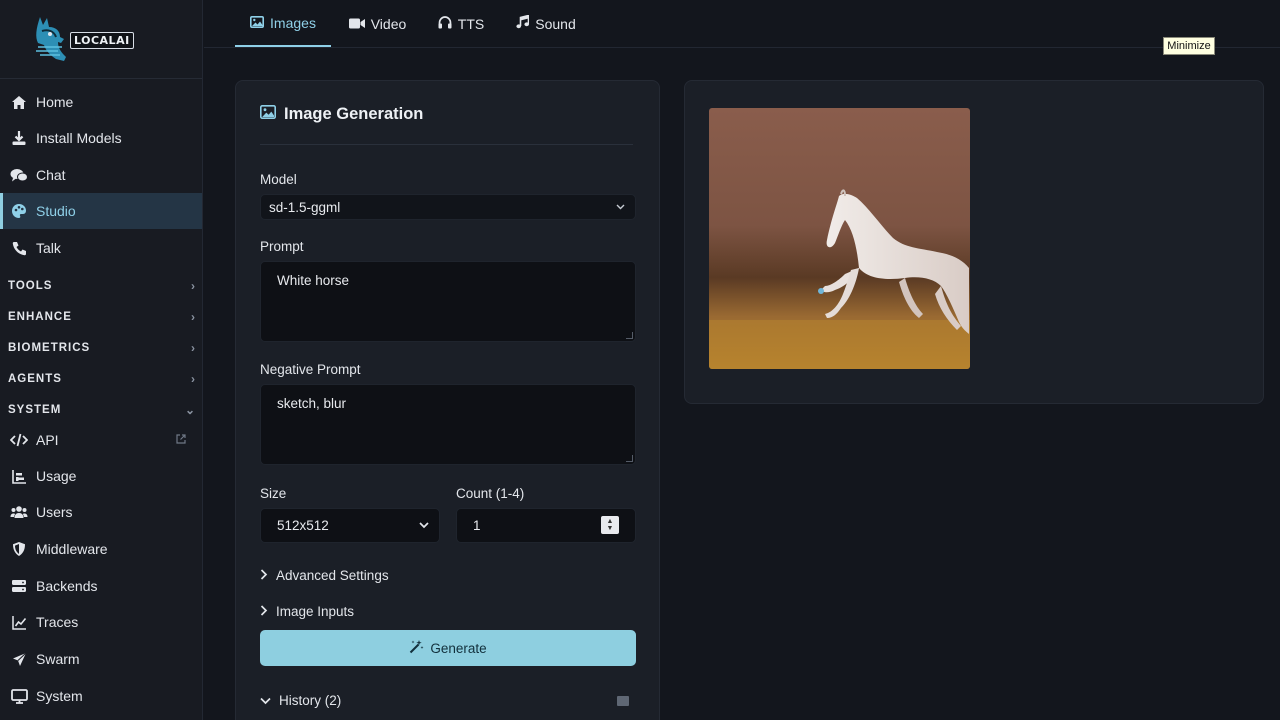 The image size is (1280, 720). I want to click on palette-icon, so click(19, 211).